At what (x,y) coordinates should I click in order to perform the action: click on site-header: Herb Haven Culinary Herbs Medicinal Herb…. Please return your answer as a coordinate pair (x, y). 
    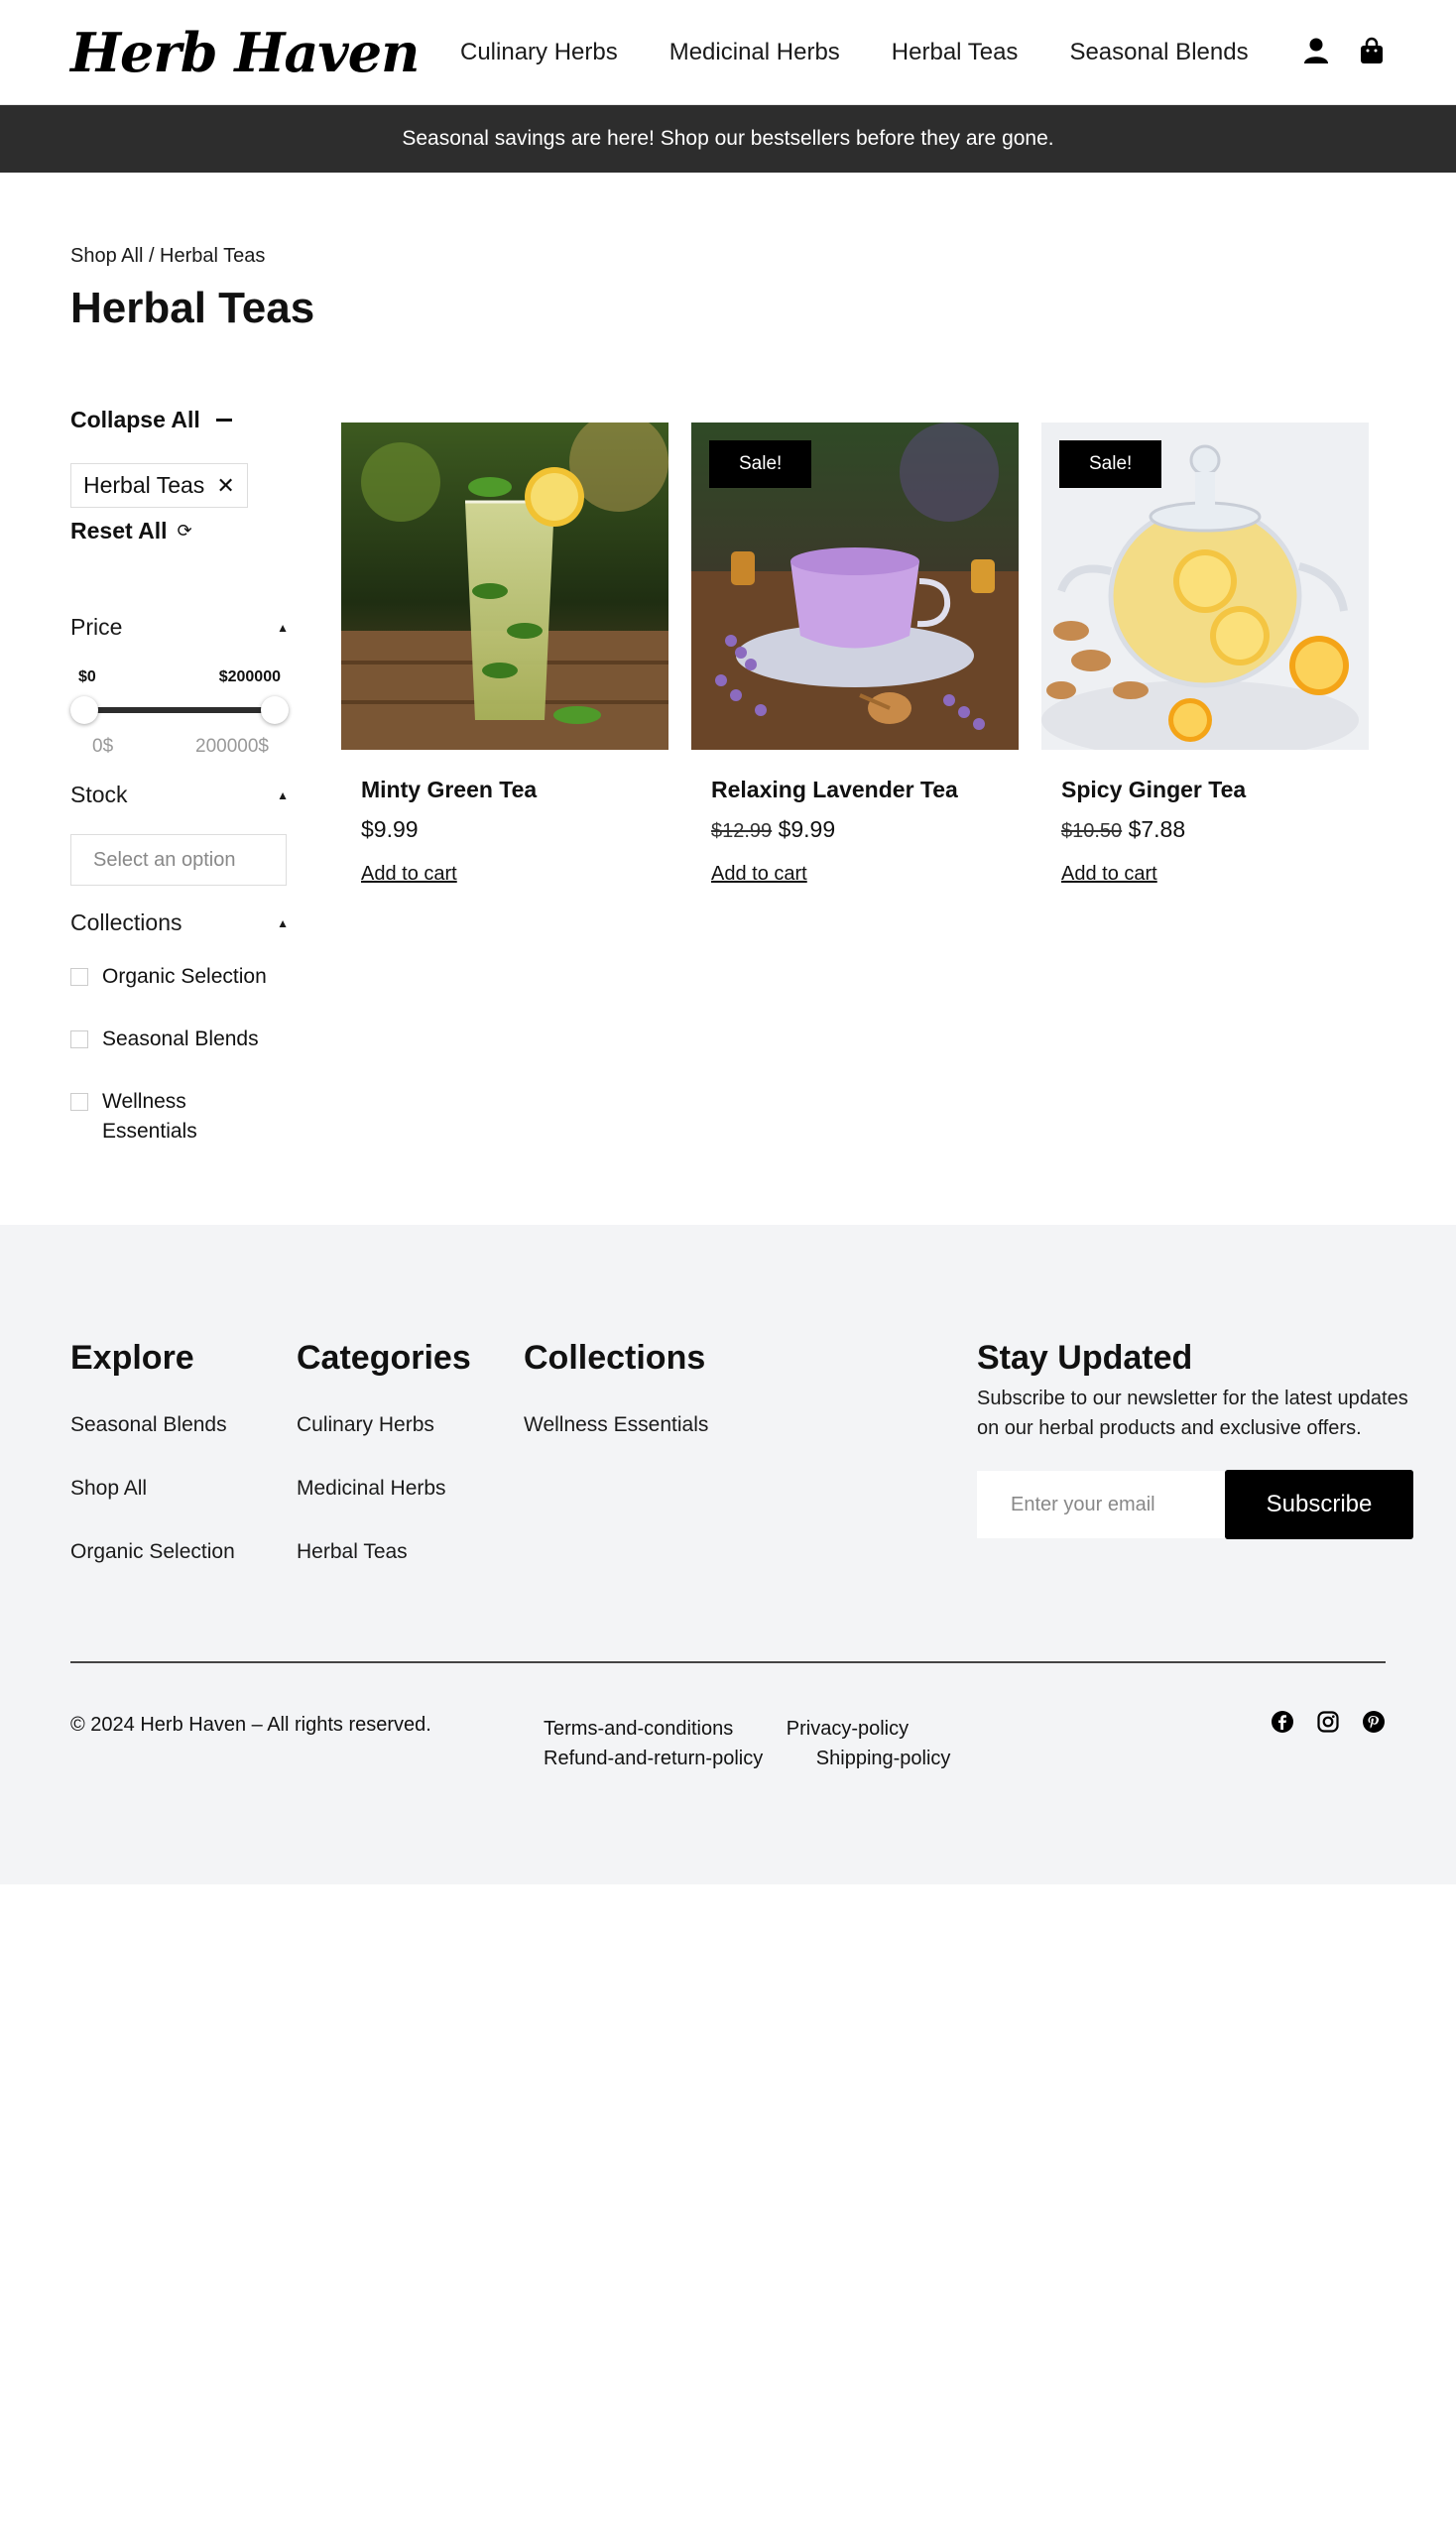
    Looking at the image, I should click on (728, 53).